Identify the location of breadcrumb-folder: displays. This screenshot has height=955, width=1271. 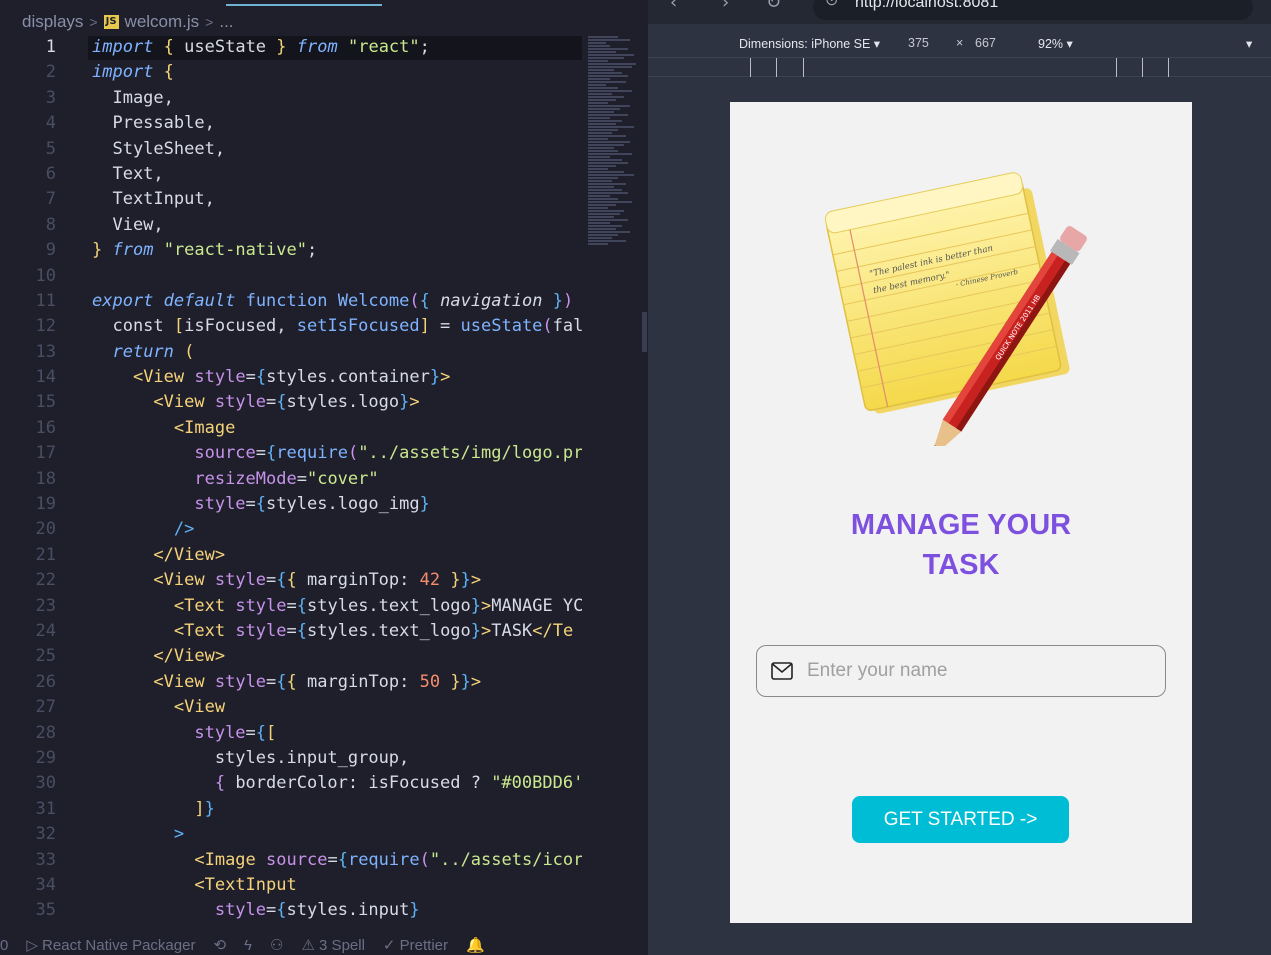
(52, 22).